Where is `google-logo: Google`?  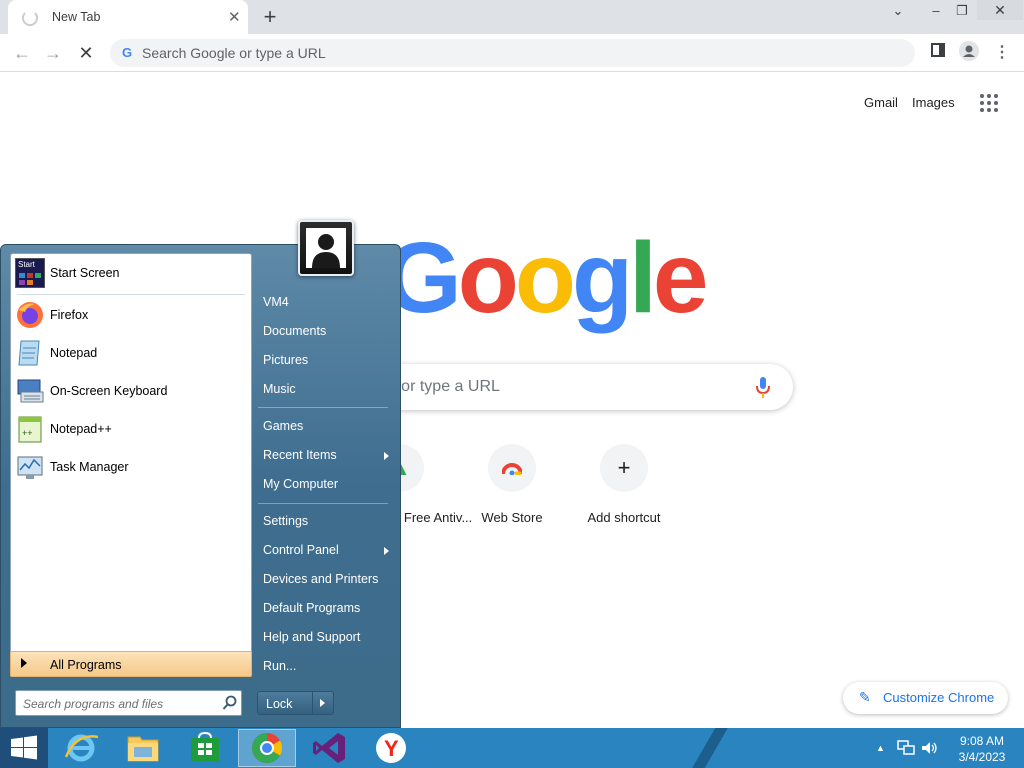 google-logo: Google is located at coordinates (546, 278).